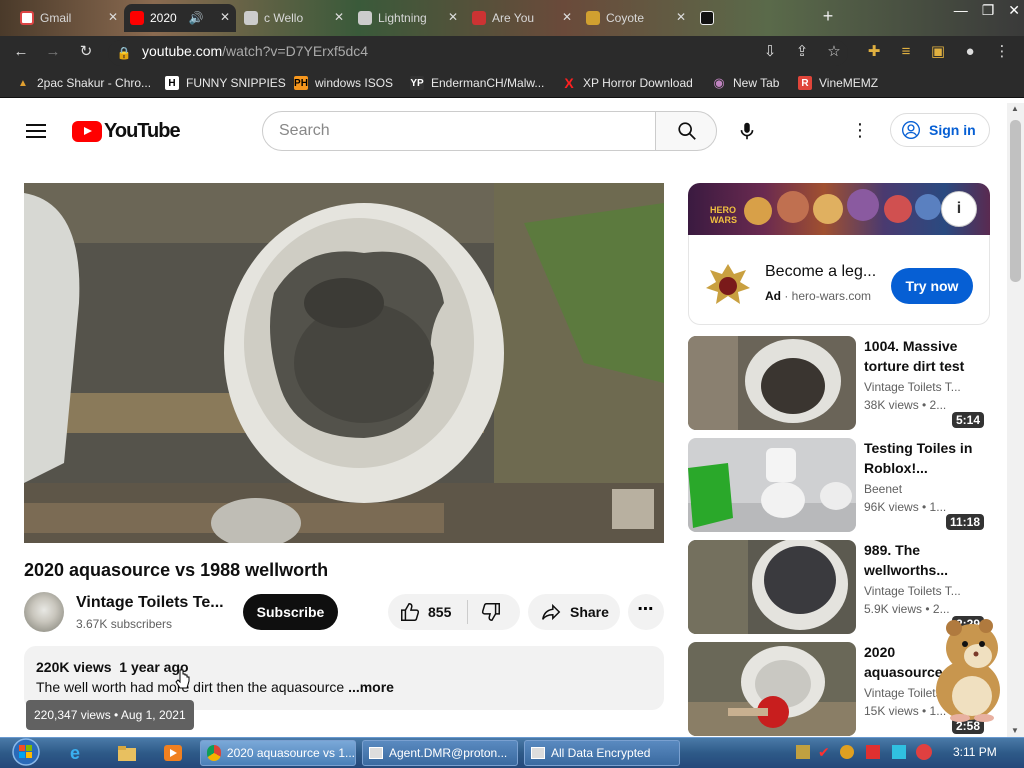 This screenshot has width=1024, height=768. Describe the element at coordinates (36, 131) in the screenshot. I see `hamburger-menu-icon` at that location.